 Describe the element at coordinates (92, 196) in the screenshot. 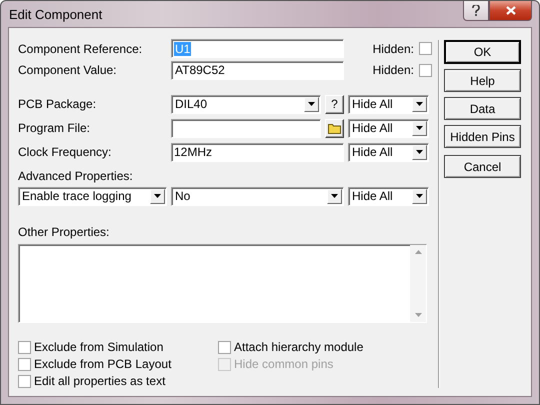

I see `property-dropdown: Enable trace logging` at that location.